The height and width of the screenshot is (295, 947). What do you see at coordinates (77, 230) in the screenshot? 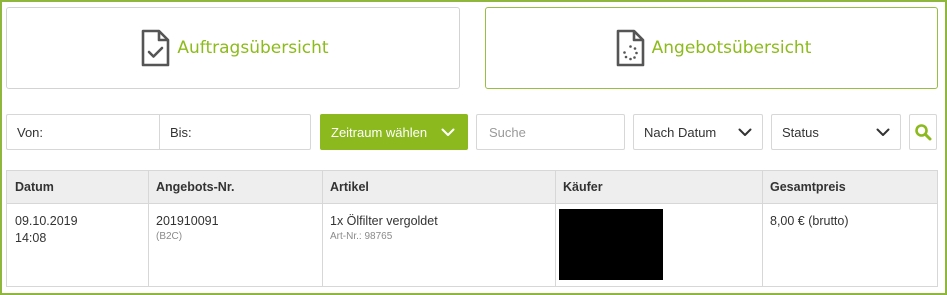
I see `cell-date: 09.10.2019 14:08` at bounding box center [77, 230].